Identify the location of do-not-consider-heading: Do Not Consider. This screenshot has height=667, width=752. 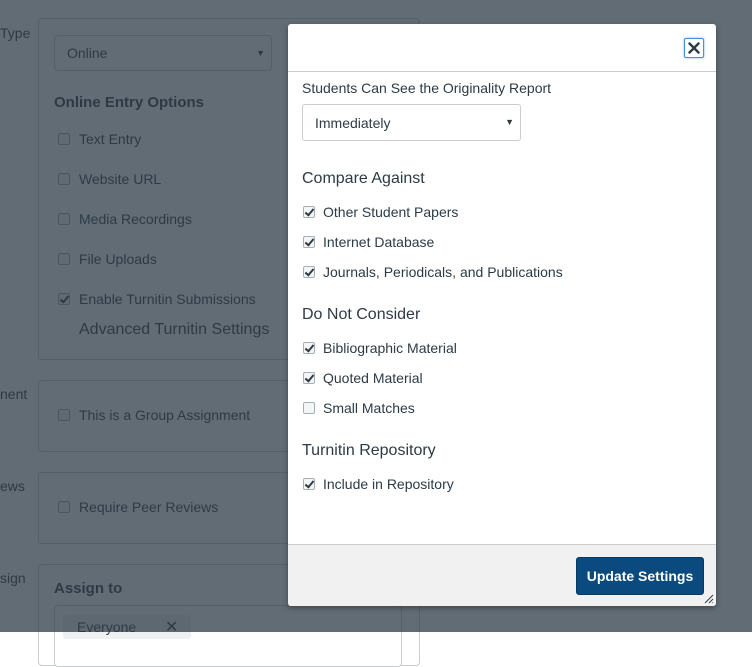
(361, 314).